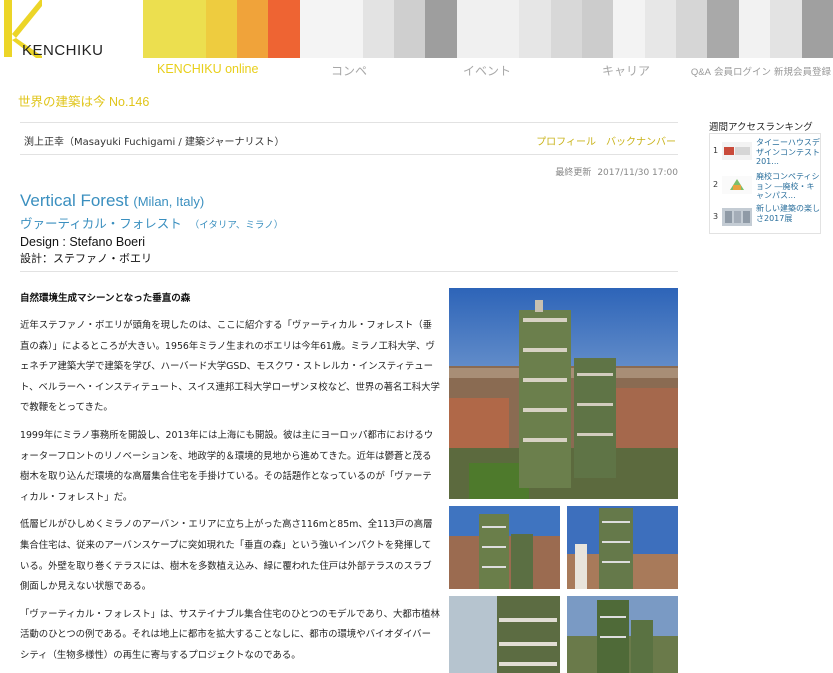 Image resolution: width=833 pixels, height=673 pixels. What do you see at coordinates (105, 298) in the screenshot?
I see `article-lead: 自然環境生成マシーンとなった垂直の森` at bounding box center [105, 298].